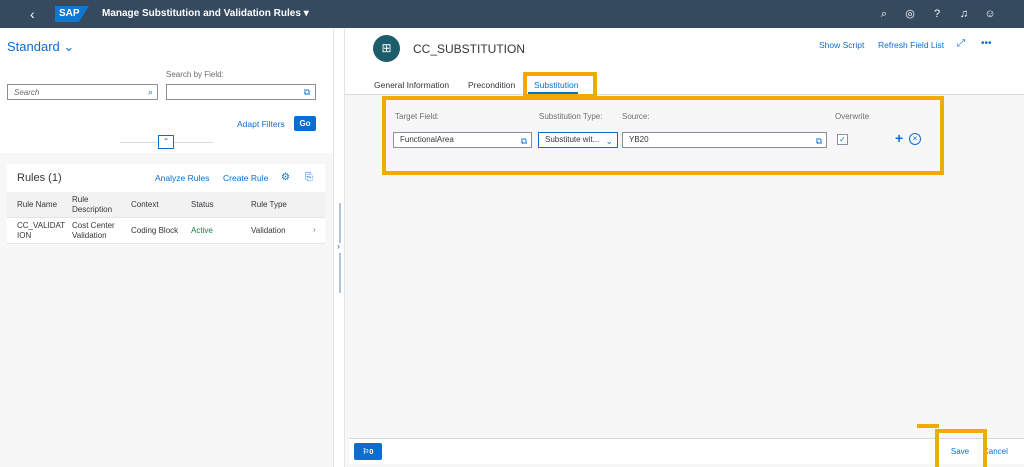 This screenshot has height=467, width=1024. I want to click on navigation-arrow-icon: ›, so click(314, 230).